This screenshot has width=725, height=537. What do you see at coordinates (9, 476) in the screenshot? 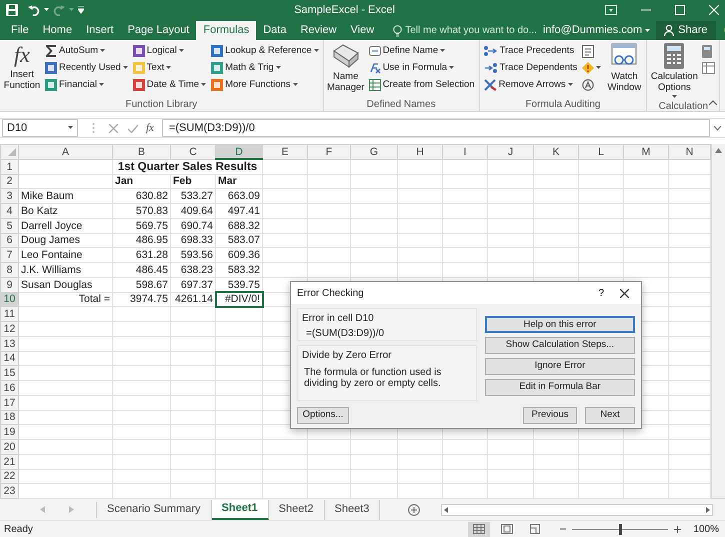
I see `row-header: 22` at bounding box center [9, 476].